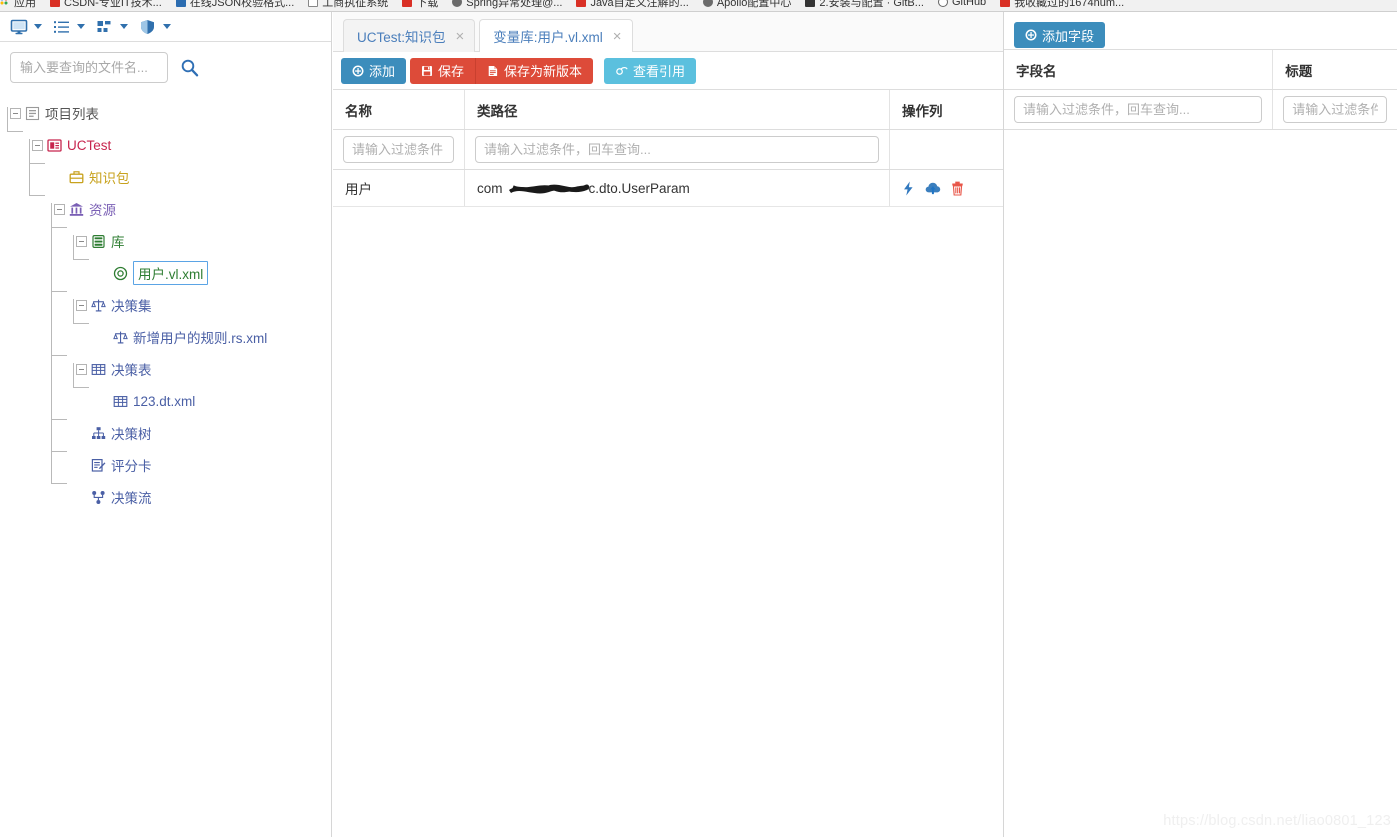 This screenshot has height=837, width=1397. Describe the element at coordinates (169, 369) in the screenshot. I see `tree-item-8: 决策表` at that location.